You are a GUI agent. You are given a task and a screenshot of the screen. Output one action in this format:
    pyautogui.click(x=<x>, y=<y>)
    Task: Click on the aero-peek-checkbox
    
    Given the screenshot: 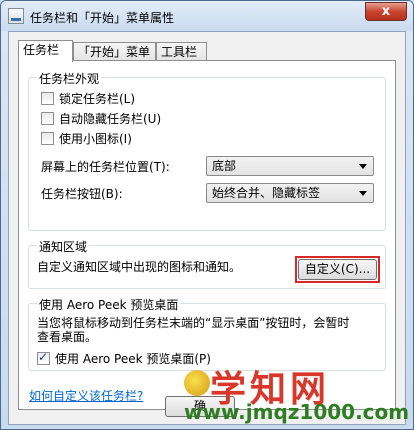 What is the action you would take?
    pyautogui.click(x=43, y=357)
    